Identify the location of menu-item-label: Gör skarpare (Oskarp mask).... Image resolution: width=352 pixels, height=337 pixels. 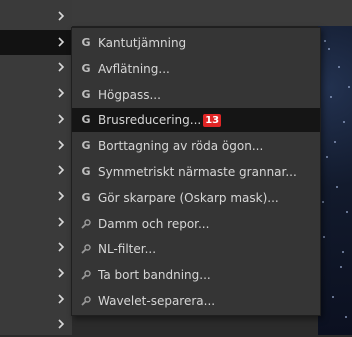
(188, 197).